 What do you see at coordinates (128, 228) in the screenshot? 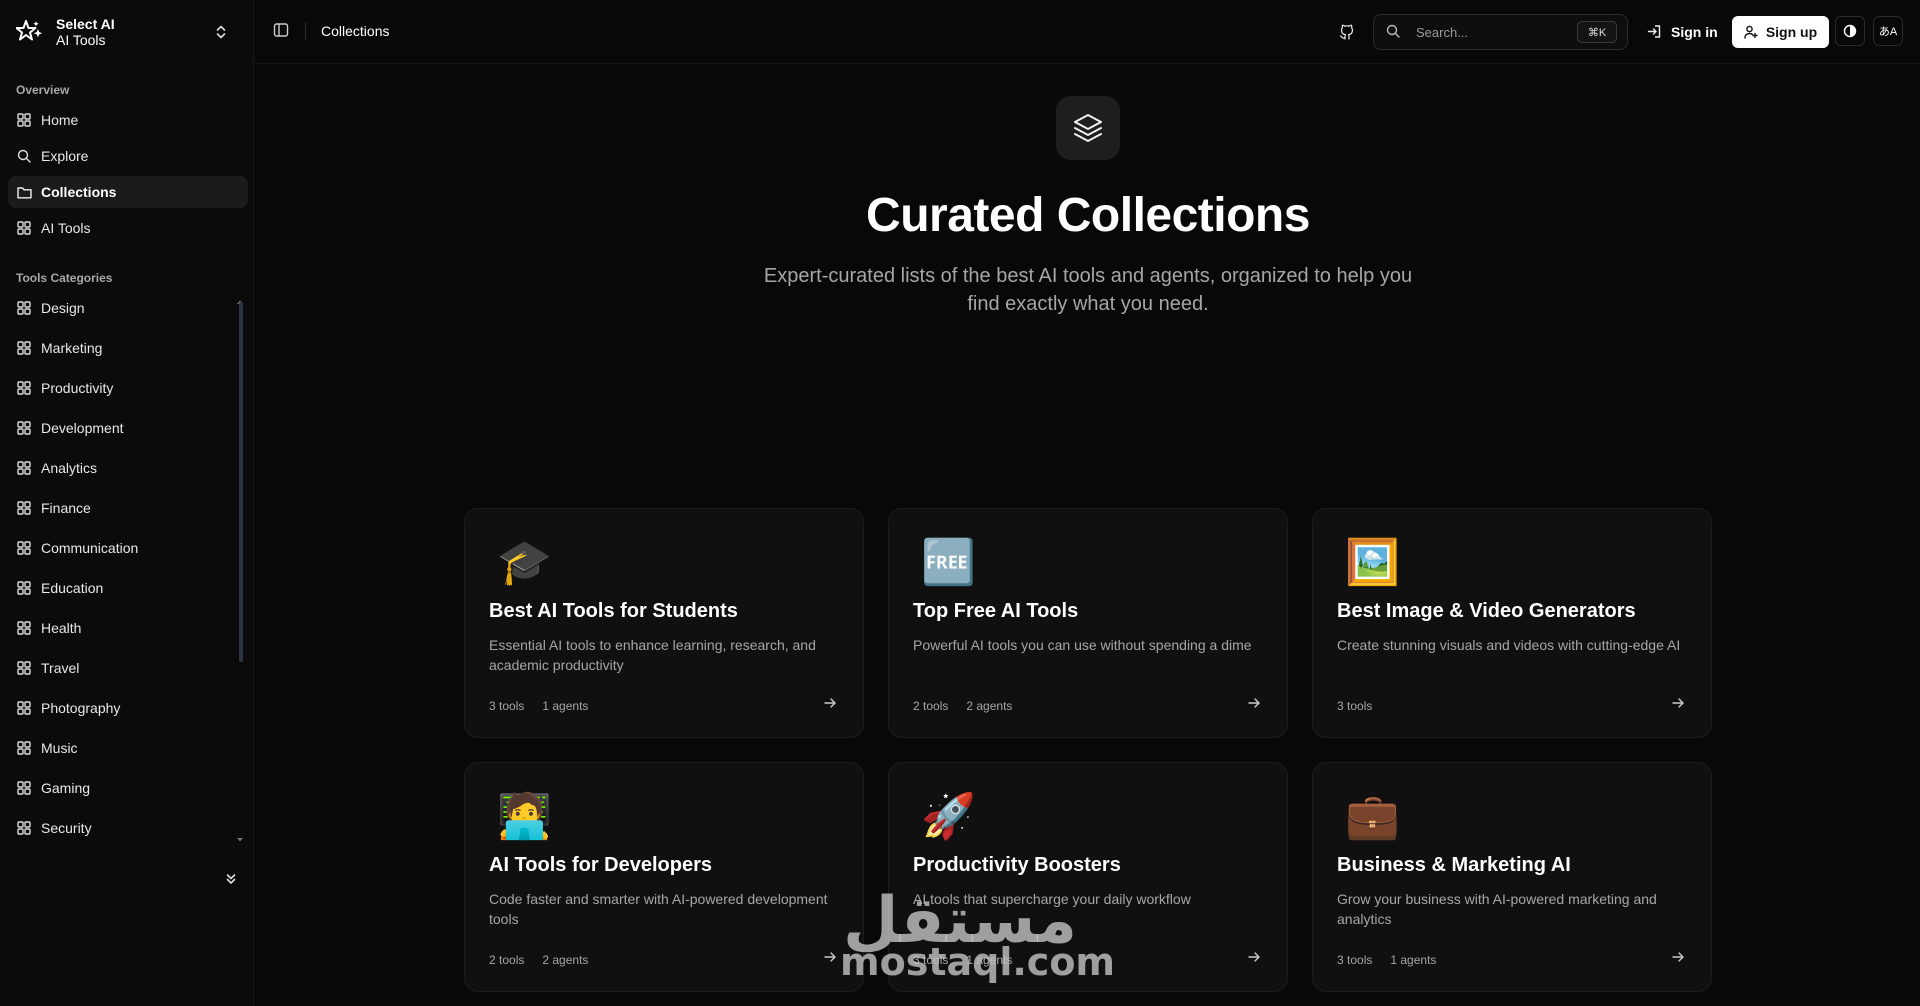
I see `sidebar-item-ai-tools: AI Tools` at bounding box center [128, 228].